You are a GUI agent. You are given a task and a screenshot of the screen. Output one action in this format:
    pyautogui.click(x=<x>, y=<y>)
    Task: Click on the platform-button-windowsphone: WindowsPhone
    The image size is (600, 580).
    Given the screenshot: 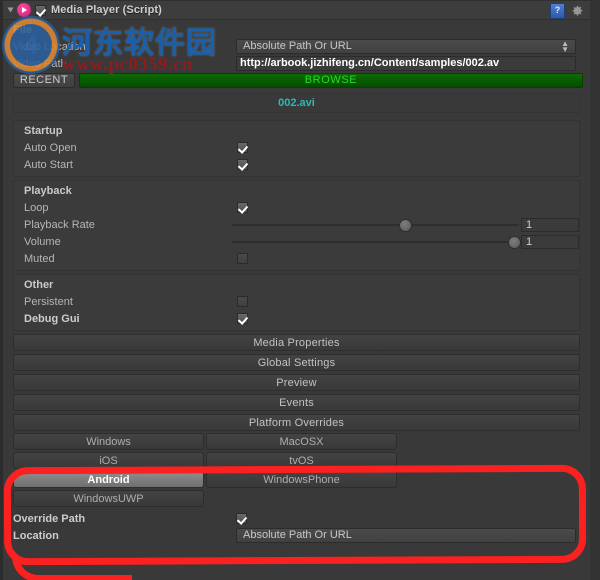 What is the action you would take?
    pyautogui.click(x=301, y=479)
    